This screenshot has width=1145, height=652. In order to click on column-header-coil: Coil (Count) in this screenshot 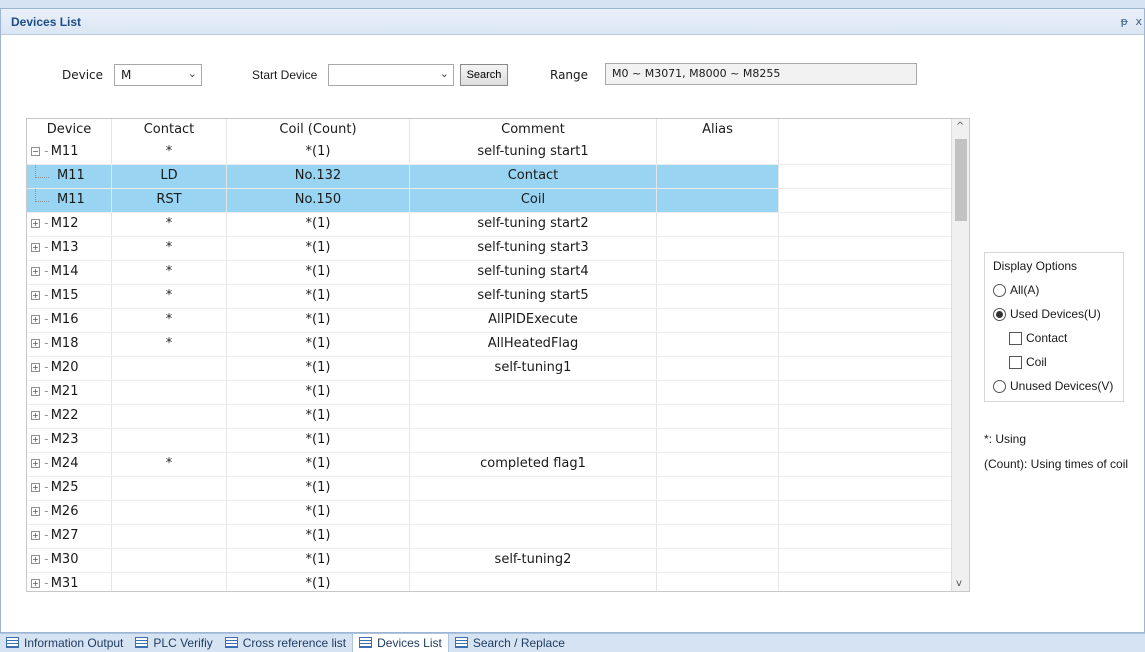, I will do `click(318, 130)`.